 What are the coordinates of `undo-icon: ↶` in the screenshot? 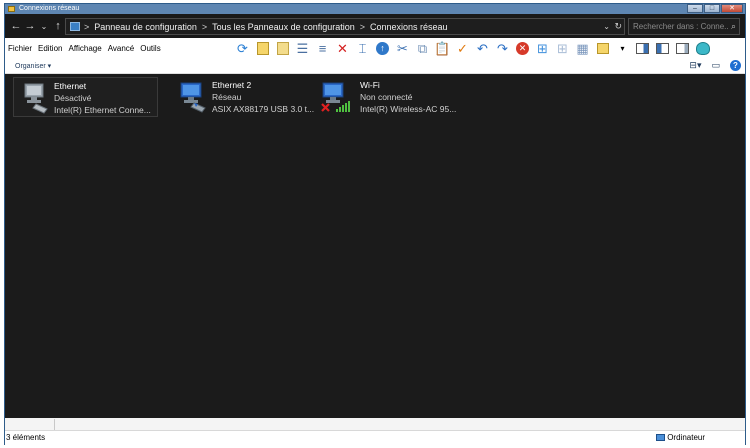 It's located at (482, 48).